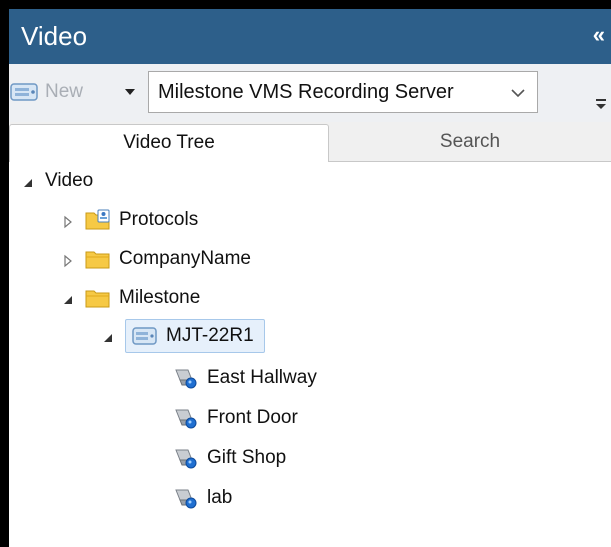  I want to click on tree-node-label: Milestone, so click(160, 297).